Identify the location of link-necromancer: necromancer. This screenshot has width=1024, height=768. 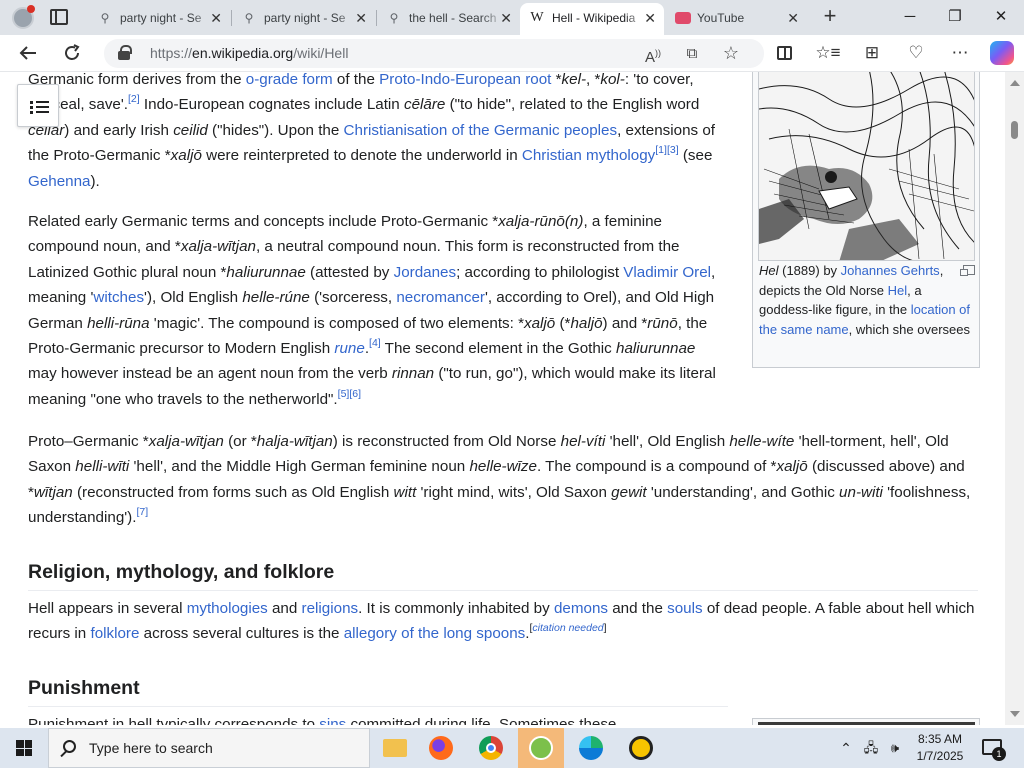
(440, 297).